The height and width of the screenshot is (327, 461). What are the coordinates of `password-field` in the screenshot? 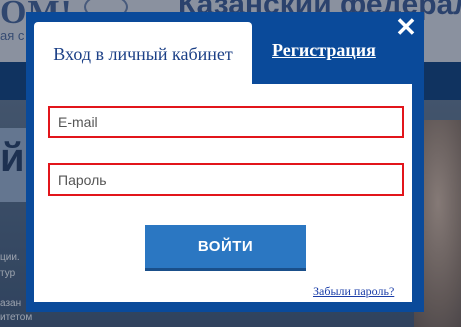 It's located at (226, 179).